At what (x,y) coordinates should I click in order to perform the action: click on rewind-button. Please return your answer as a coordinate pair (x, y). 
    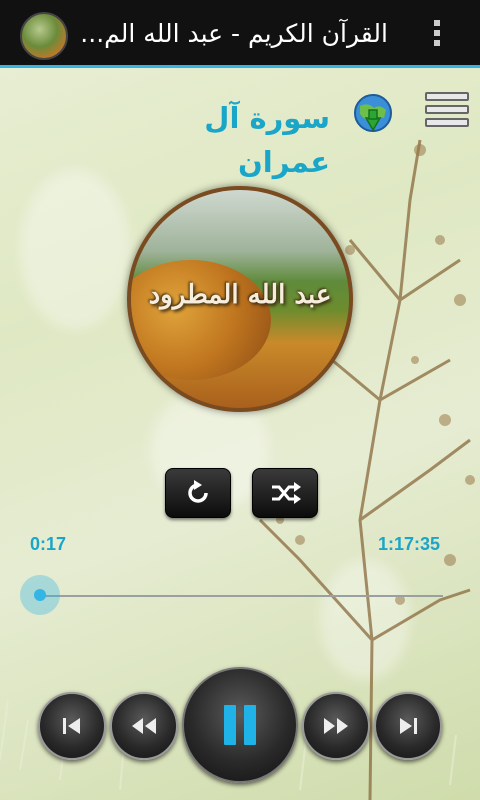
    Looking at the image, I should click on (144, 726).